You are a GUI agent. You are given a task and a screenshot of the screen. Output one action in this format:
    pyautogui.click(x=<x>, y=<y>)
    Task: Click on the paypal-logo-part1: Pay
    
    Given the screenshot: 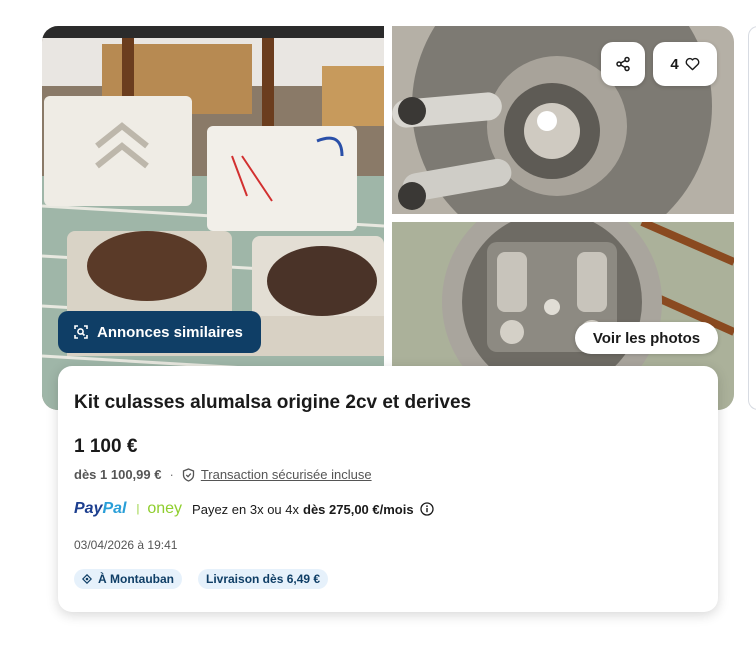 What is the action you would take?
    pyautogui.click(x=88, y=508)
    